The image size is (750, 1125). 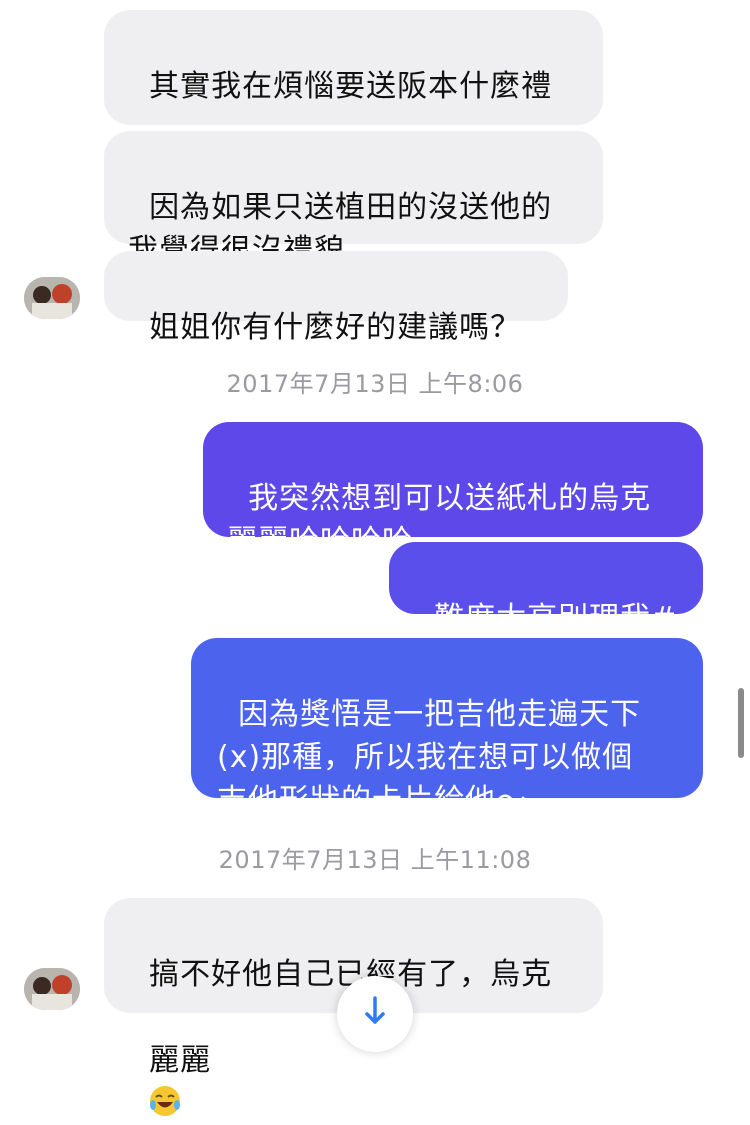 What do you see at coordinates (353, 199) in the screenshot?
I see `message-bubble-received: 因為如果只送植田的沒送他的 我覺得很沒禮貌` at bounding box center [353, 199].